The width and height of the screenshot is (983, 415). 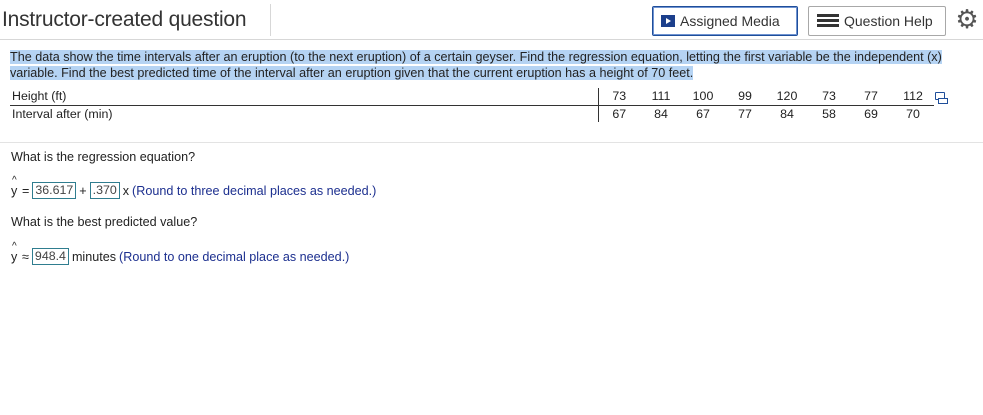 What do you see at coordinates (787, 97) in the screenshot?
I see `table-cell: 120` at bounding box center [787, 97].